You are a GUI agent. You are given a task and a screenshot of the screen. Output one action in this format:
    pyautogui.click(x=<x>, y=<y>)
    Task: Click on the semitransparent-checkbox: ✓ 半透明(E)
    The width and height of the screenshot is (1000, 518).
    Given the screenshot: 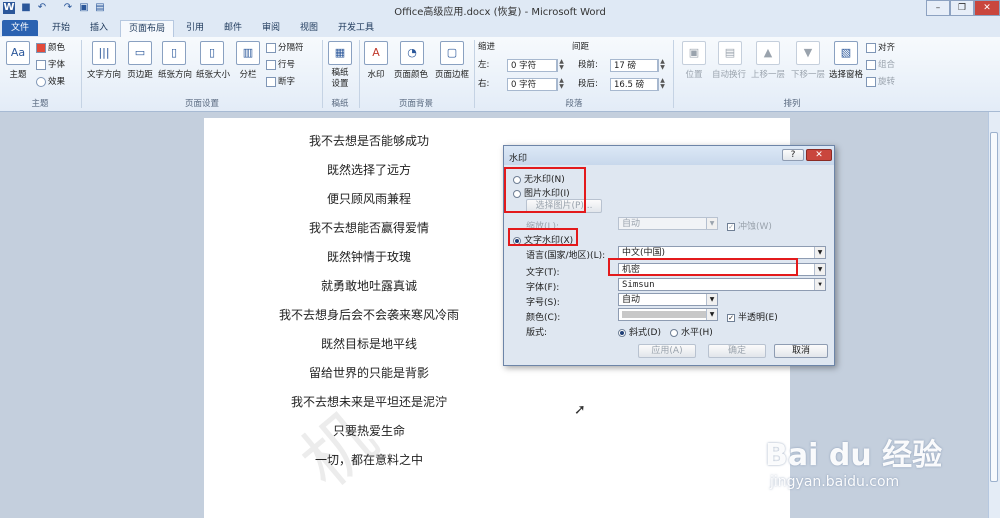 What is the action you would take?
    pyautogui.click(x=752, y=316)
    